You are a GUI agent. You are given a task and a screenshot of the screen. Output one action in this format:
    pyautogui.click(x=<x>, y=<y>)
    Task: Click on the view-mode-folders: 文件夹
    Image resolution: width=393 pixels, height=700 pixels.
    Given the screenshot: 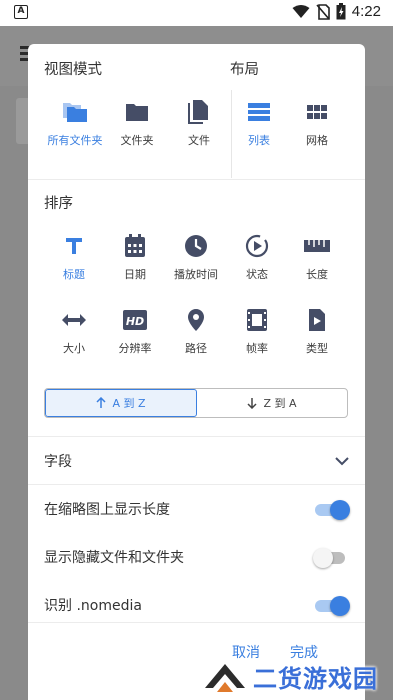 What is the action you would take?
    pyautogui.click(x=137, y=122)
    